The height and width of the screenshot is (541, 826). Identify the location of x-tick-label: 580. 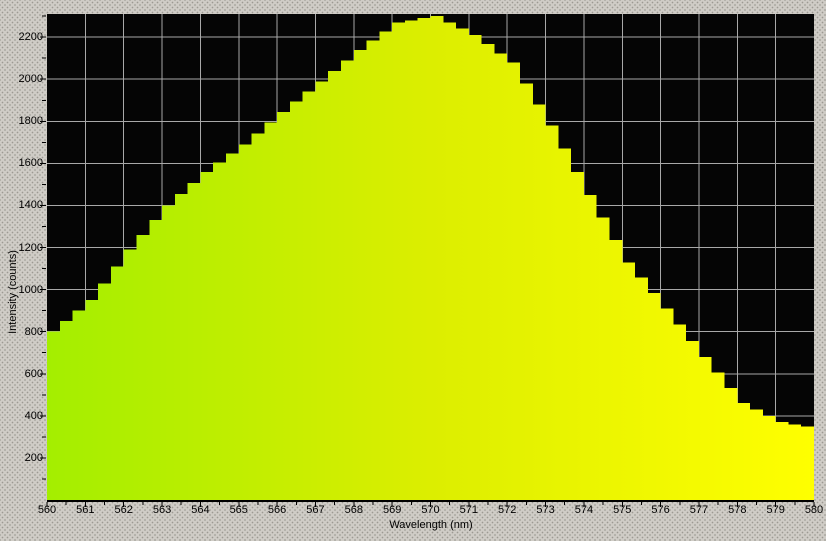
(814, 510).